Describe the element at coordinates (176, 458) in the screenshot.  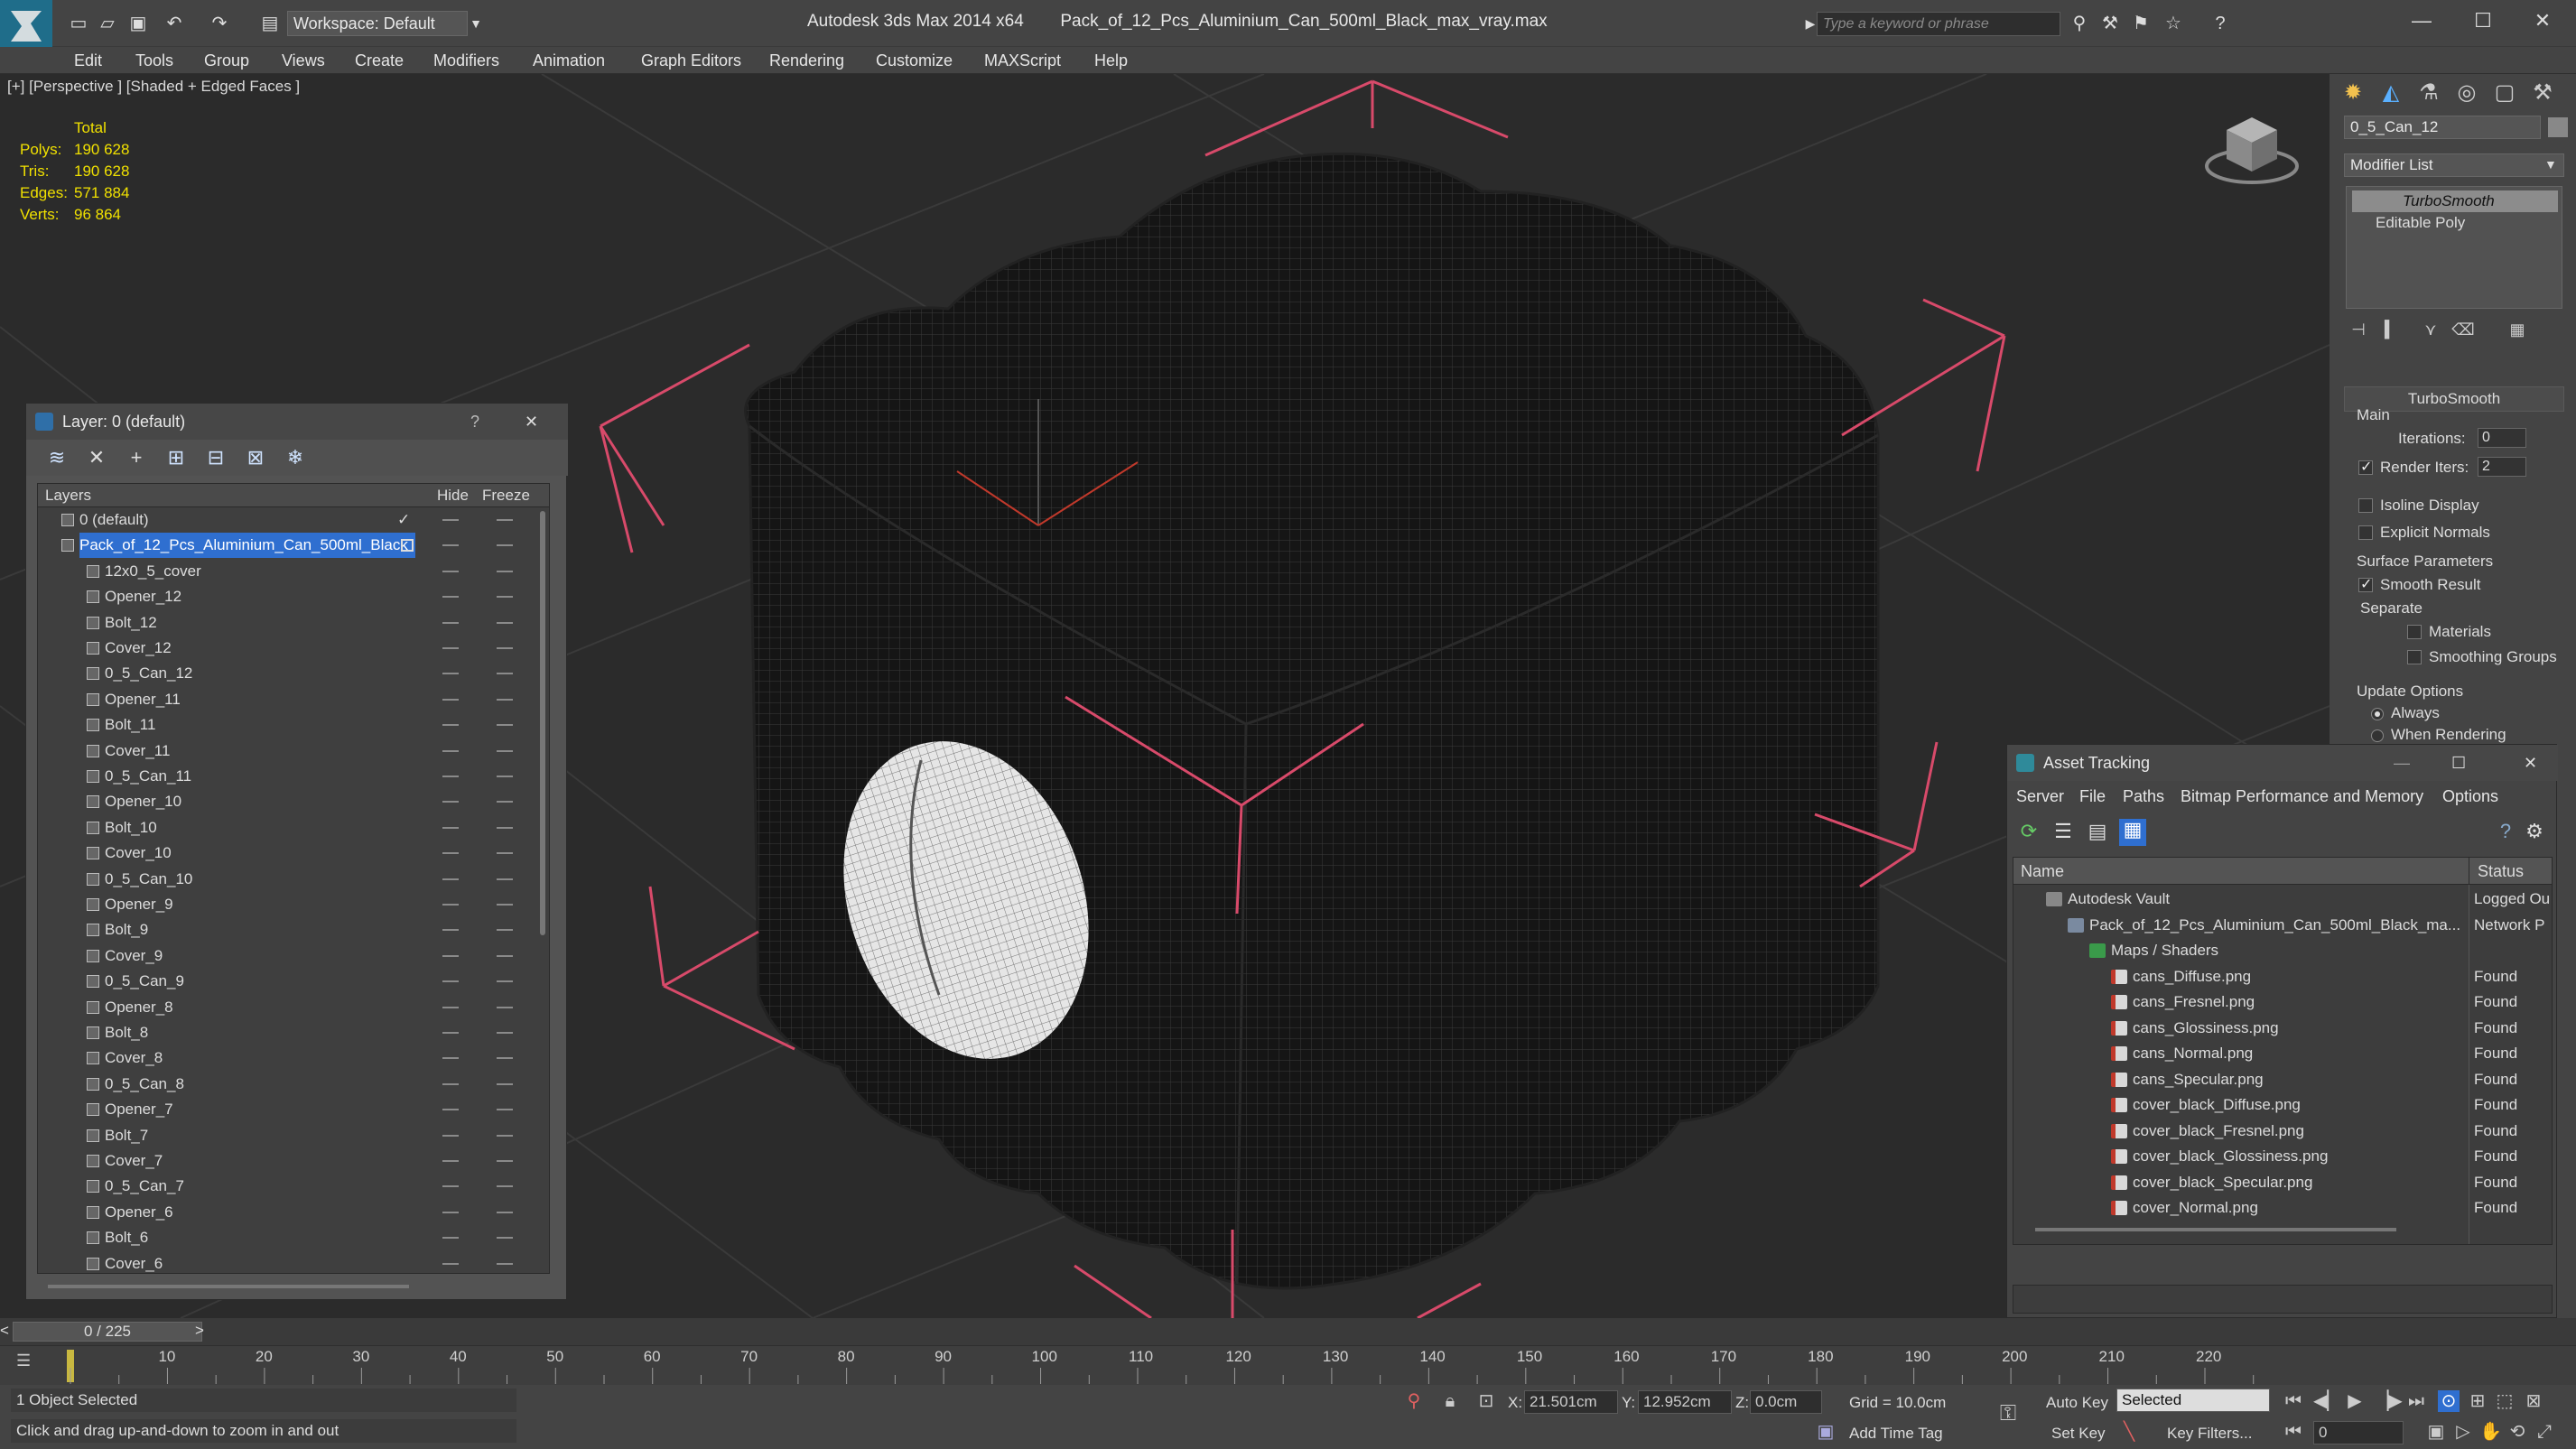
I see `select-objects-icon: ⊞` at that location.